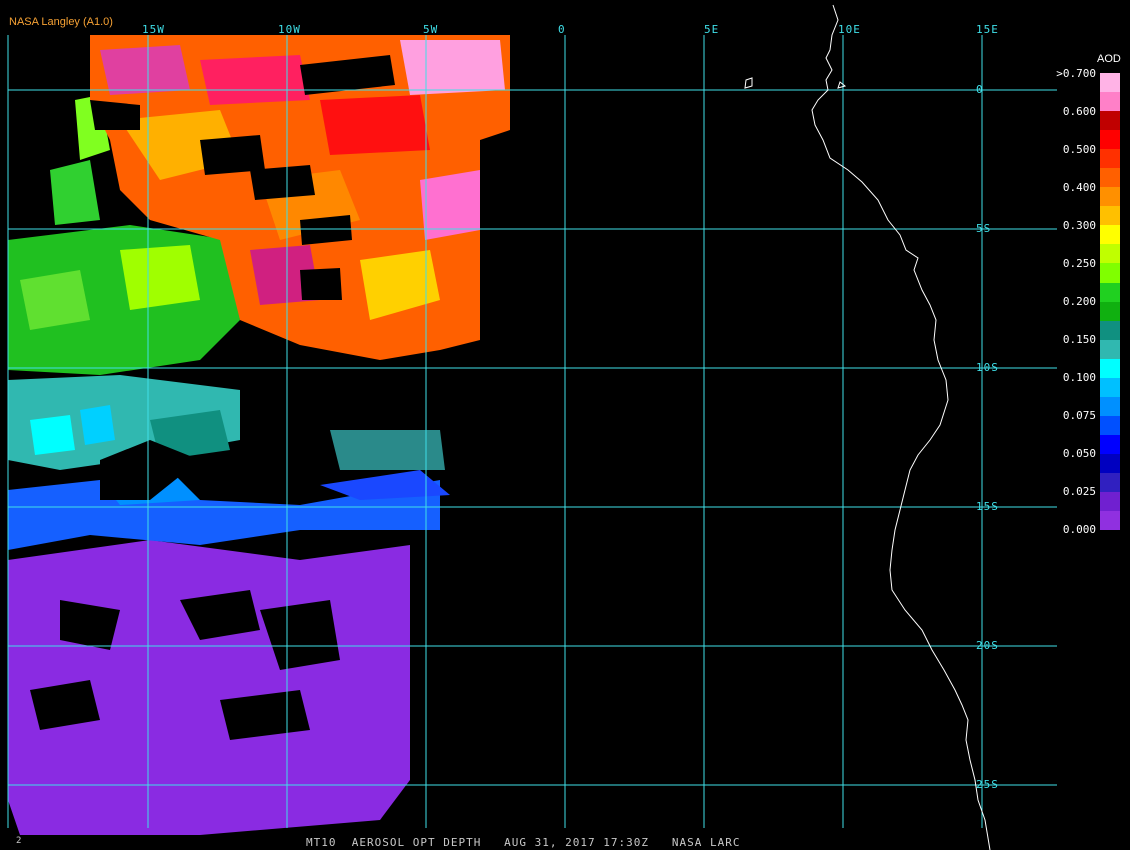 This screenshot has width=1130, height=850. Describe the element at coordinates (1076, 73) in the screenshot. I see `legend-tick: >0.700` at that location.